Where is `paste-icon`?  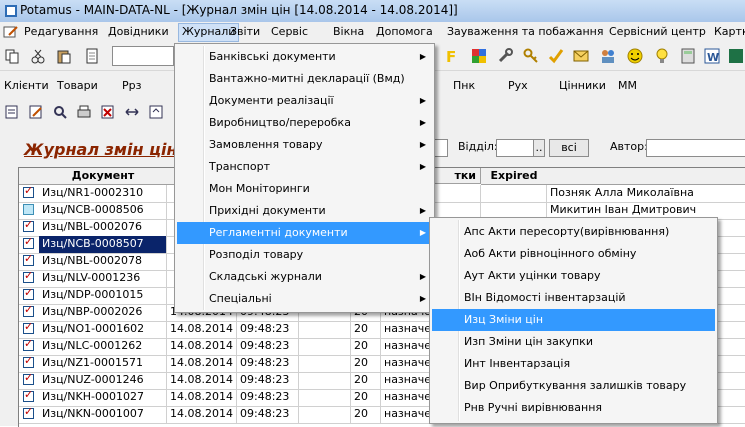 paste-icon is located at coordinates (64, 56).